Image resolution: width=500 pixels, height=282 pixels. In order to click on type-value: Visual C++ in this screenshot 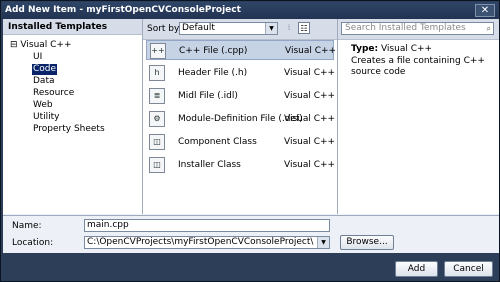, I will do `click(406, 49)`.